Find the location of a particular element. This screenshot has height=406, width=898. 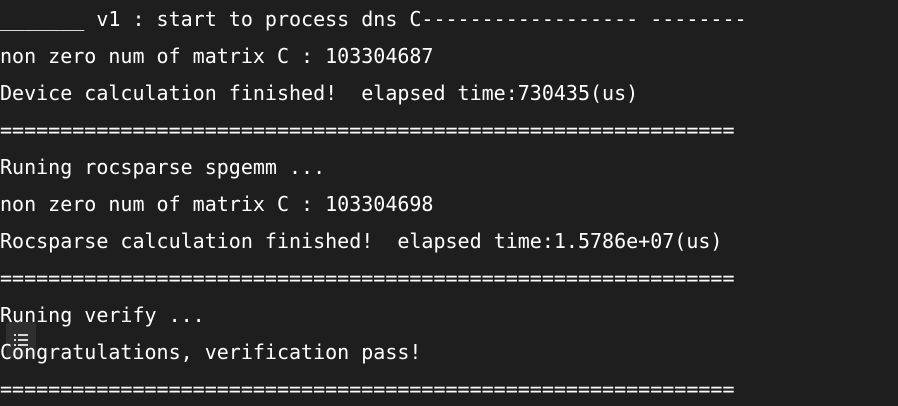

list-menu-icon is located at coordinates (21, 340).